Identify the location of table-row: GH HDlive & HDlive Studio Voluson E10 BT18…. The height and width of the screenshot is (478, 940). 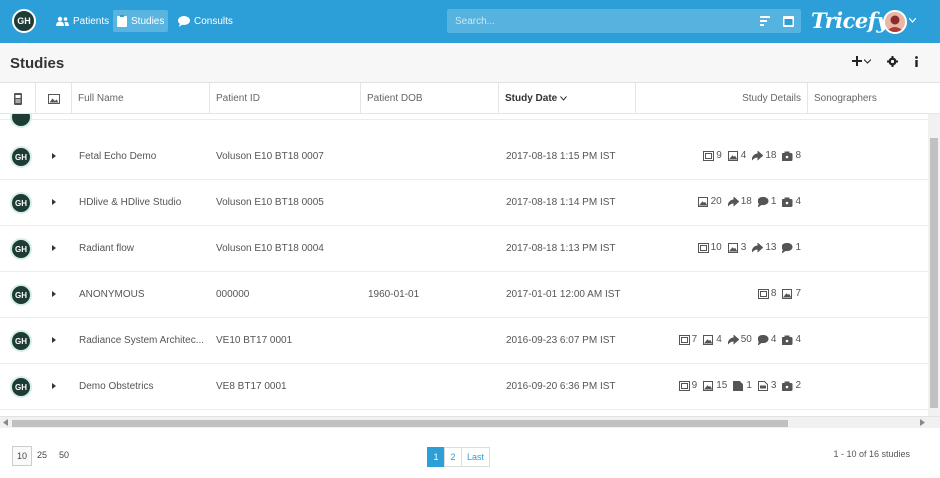
(464, 203).